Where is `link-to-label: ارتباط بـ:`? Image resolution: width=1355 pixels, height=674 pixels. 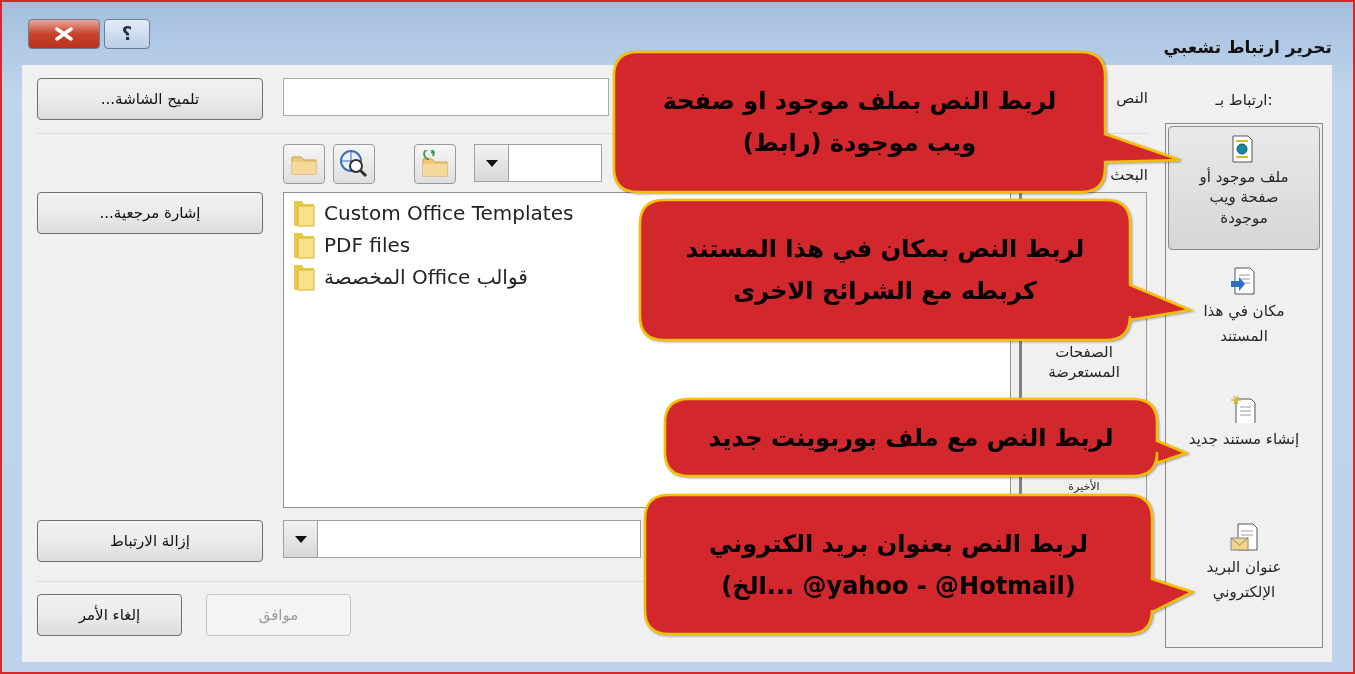 link-to-label: ارتباط بـ: is located at coordinates (1244, 101).